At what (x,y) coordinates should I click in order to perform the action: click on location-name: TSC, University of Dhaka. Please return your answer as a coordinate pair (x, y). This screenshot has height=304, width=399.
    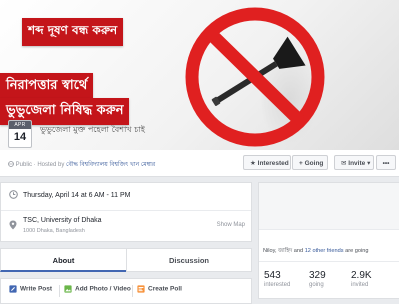
    Looking at the image, I should click on (62, 220).